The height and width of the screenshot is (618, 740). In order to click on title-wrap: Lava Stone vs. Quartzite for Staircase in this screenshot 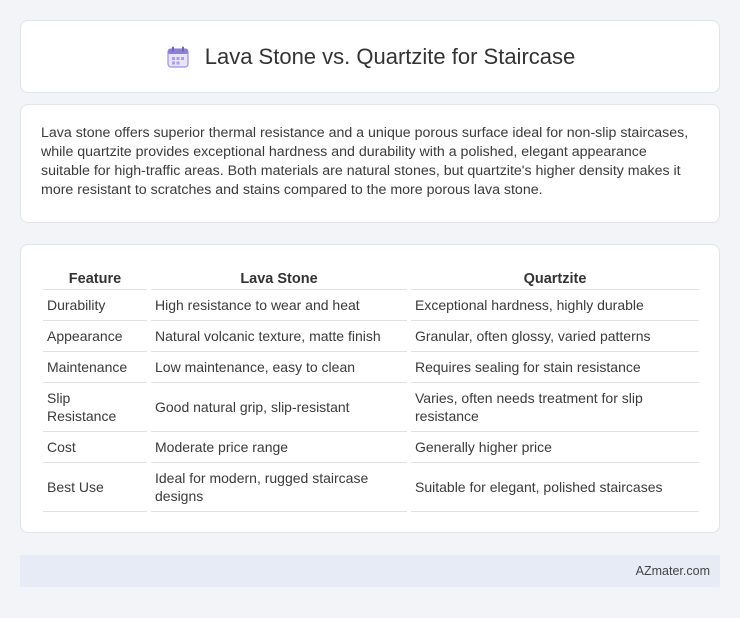, I will do `click(370, 56)`.